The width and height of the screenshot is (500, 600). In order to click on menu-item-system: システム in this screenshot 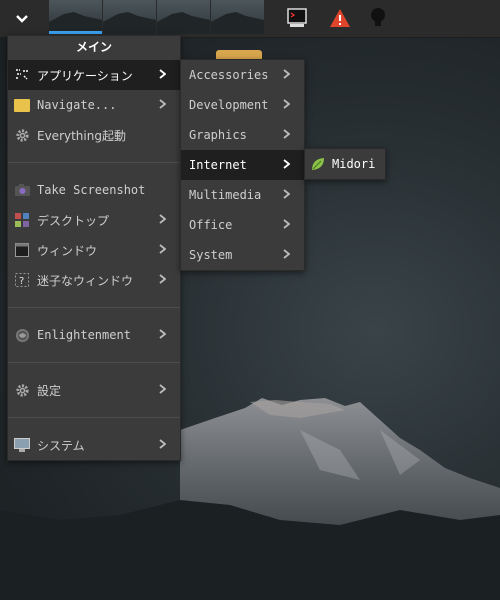, I will do `click(94, 445)`.